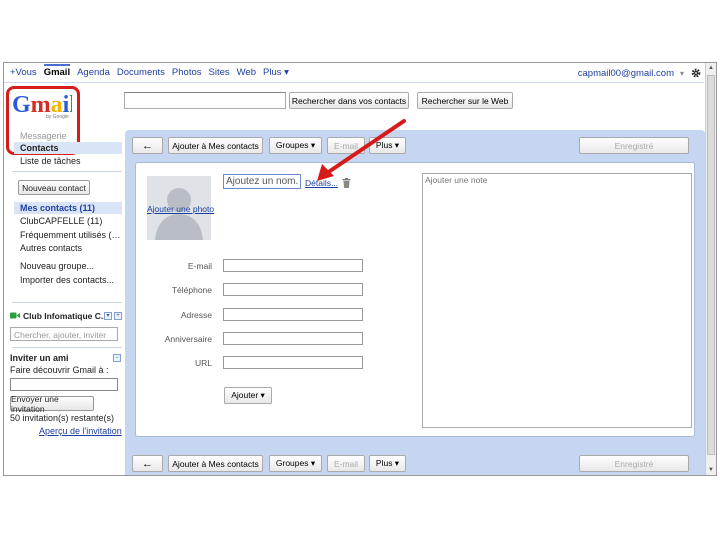 The height and width of the screenshot is (540, 720). I want to click on search-web-button: Rechercher sur le Web, so click(465, 100).